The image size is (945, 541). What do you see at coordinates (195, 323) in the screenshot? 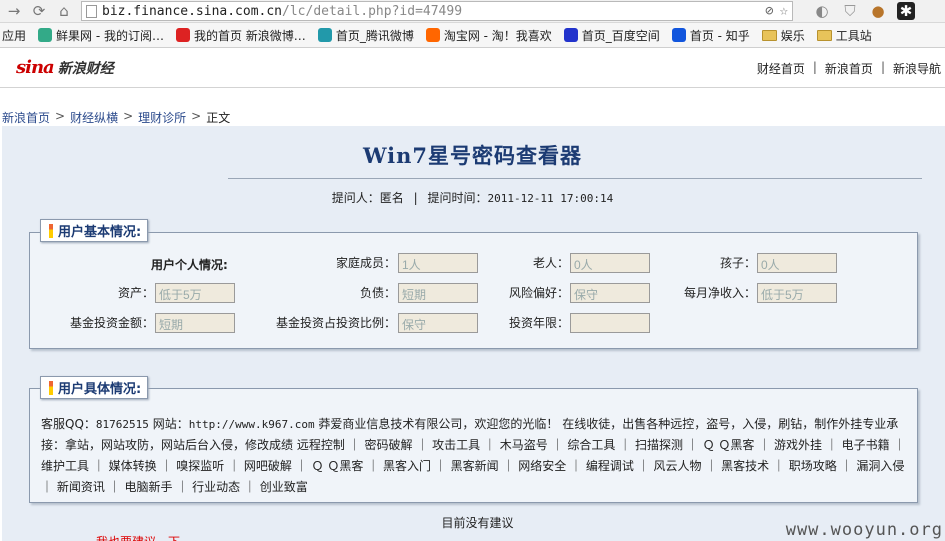
I see `fund-amount-field: 短期` at bounding box center [195, 323].